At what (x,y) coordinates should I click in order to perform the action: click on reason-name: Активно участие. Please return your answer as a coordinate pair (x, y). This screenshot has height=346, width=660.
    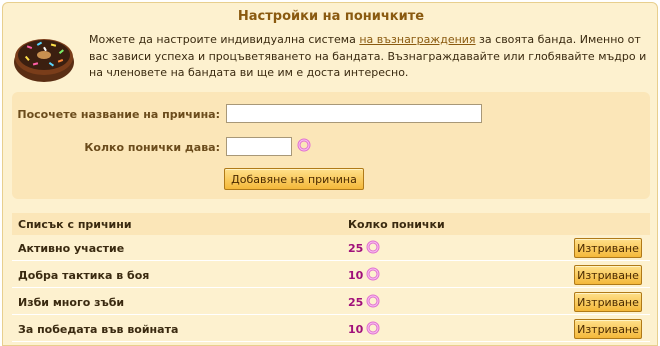
    Looking at the image, I should click on (71, 248).